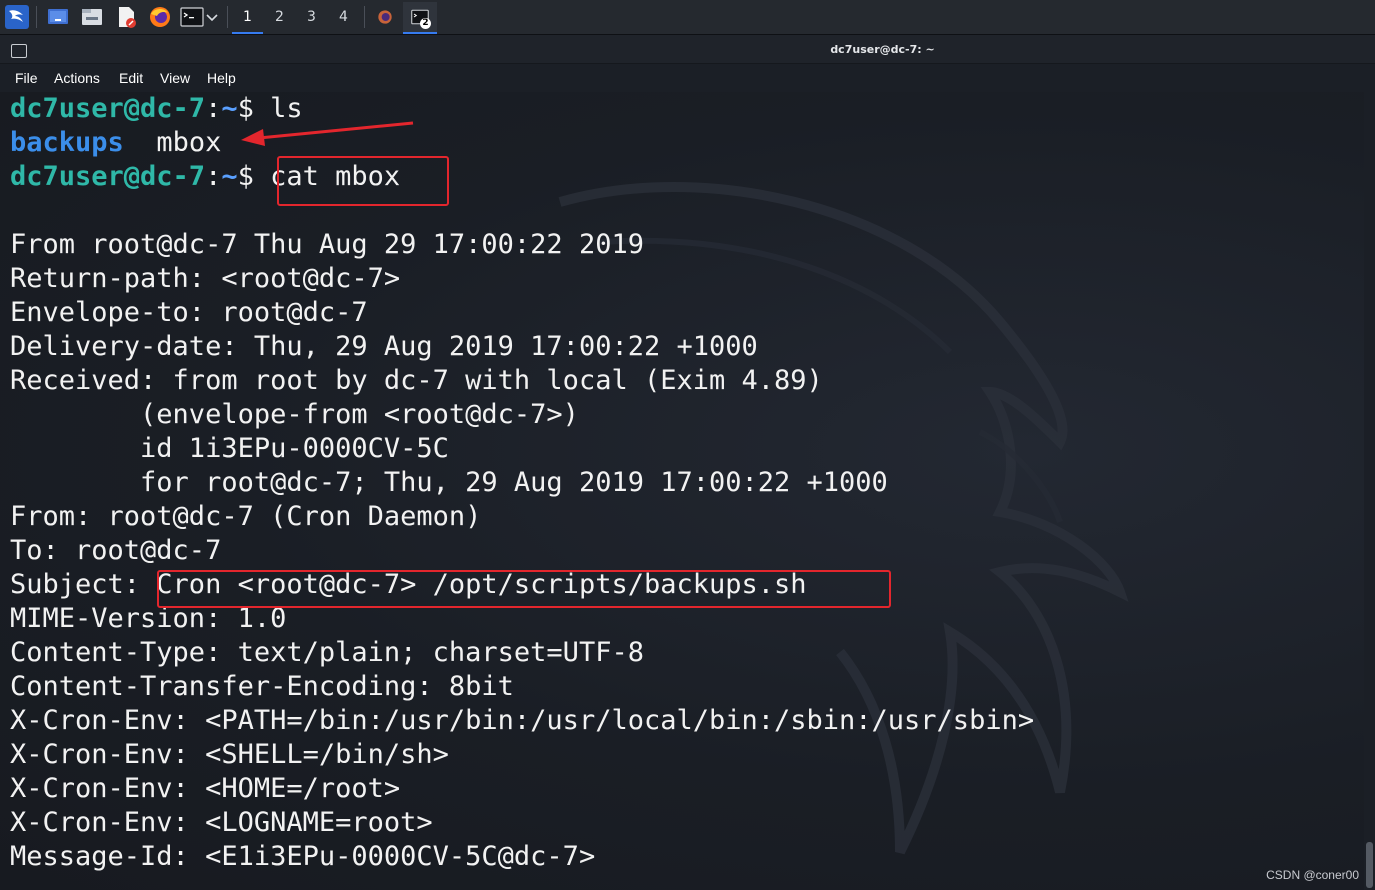 The image size is (1375, 890). I want to click on mail-line: Content-Transfer-Encoding: 8bit, so click(262, 686).